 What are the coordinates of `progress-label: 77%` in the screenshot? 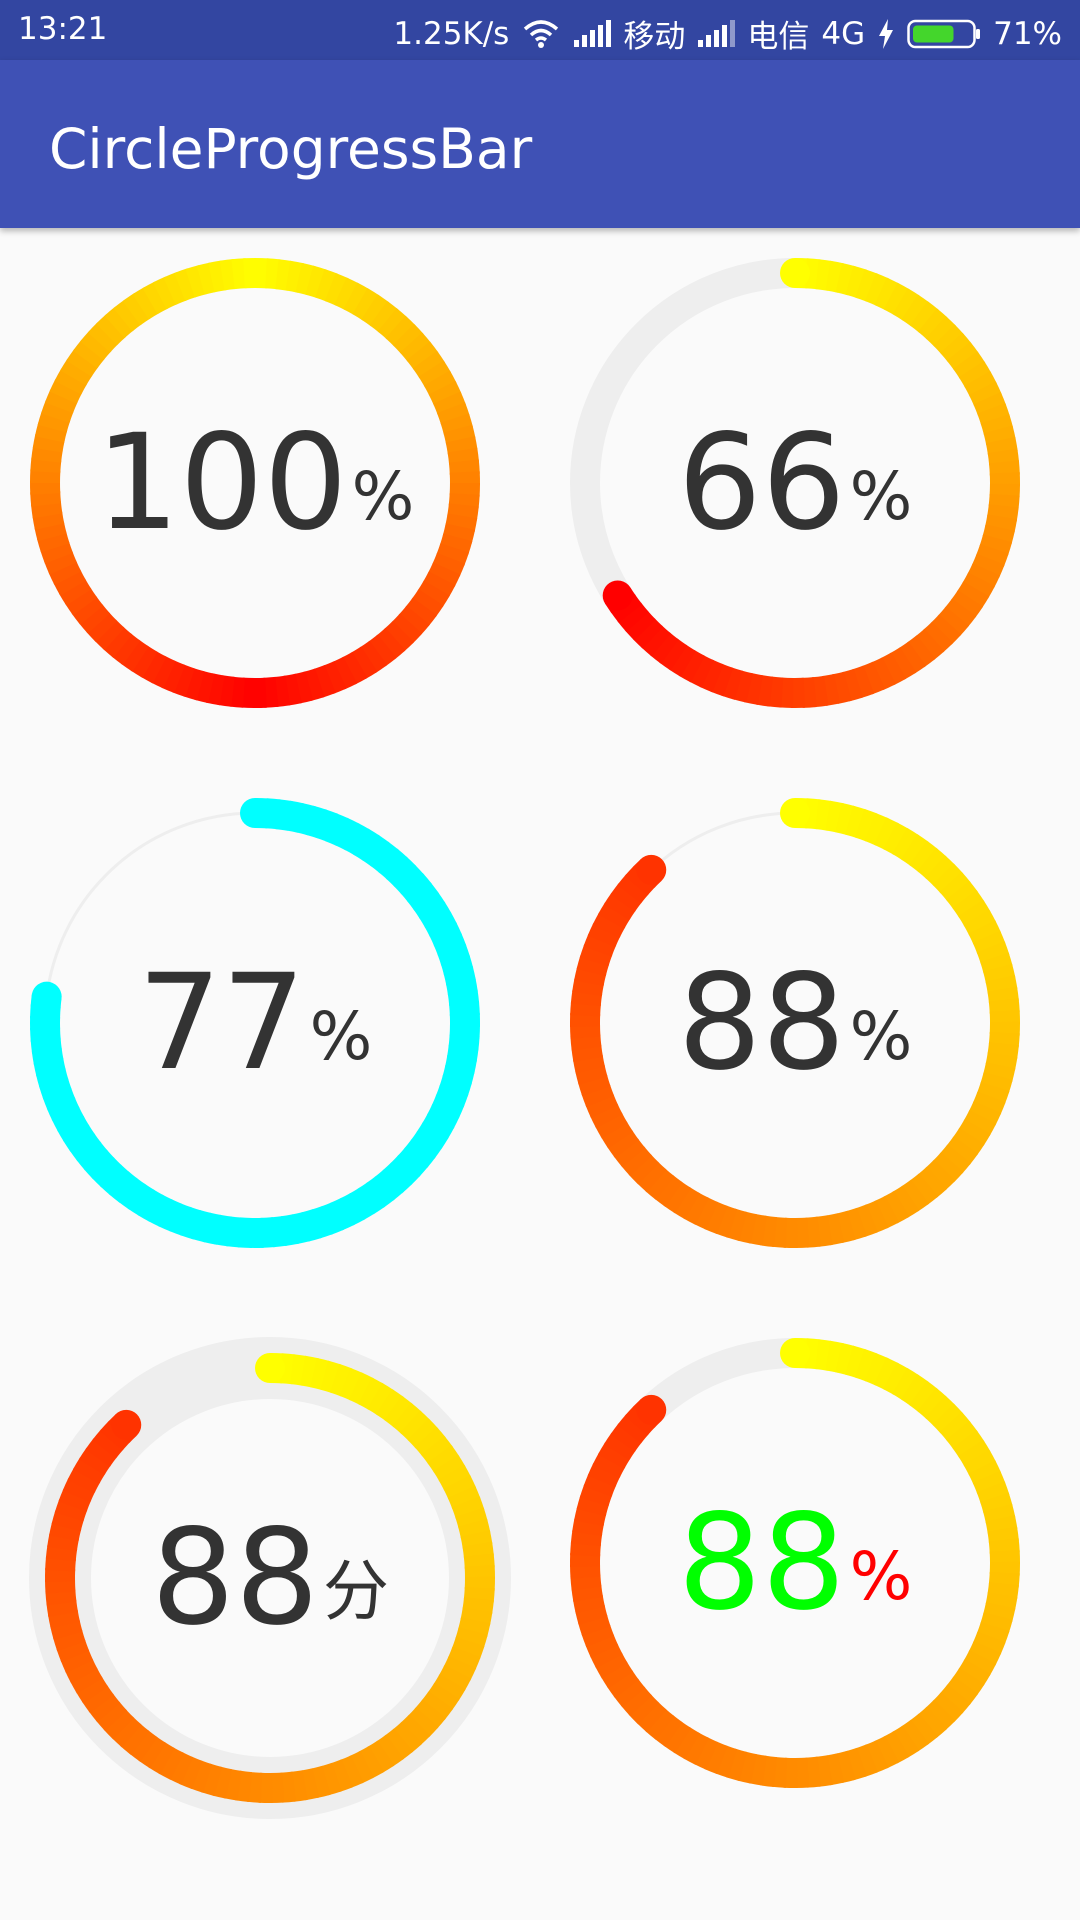 It's located at (255, 1023).